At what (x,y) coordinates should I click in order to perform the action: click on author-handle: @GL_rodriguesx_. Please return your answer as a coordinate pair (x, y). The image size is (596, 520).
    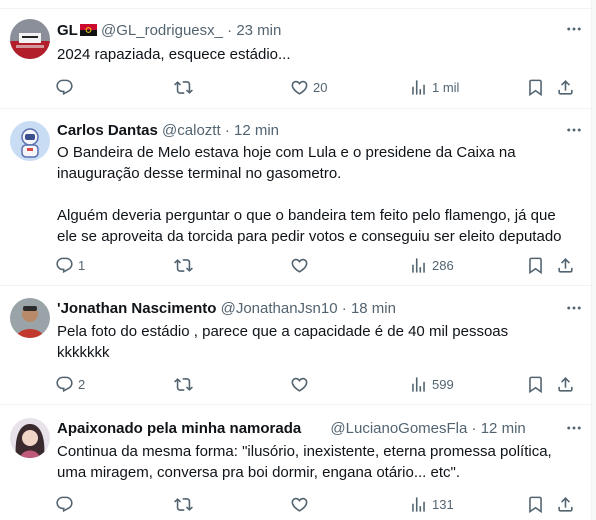
    Looking at the image, I should click on (162, 30).